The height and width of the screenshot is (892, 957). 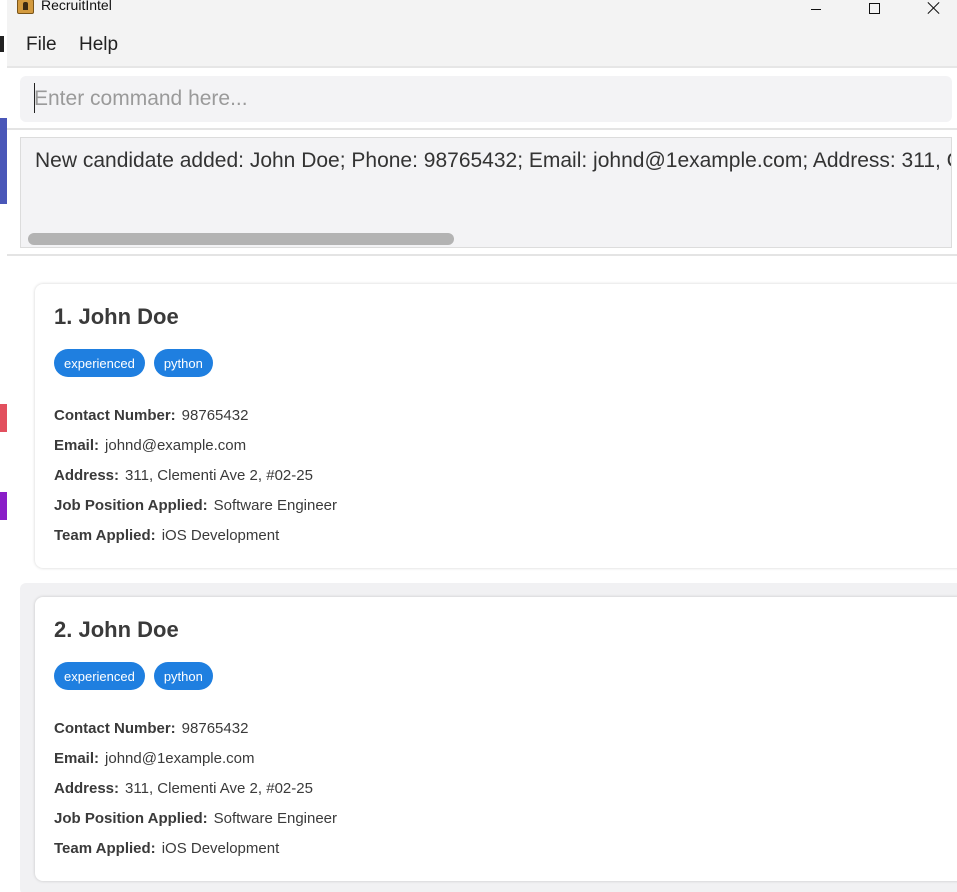 I want to click on maximize-button, so click(x=874, y=8).